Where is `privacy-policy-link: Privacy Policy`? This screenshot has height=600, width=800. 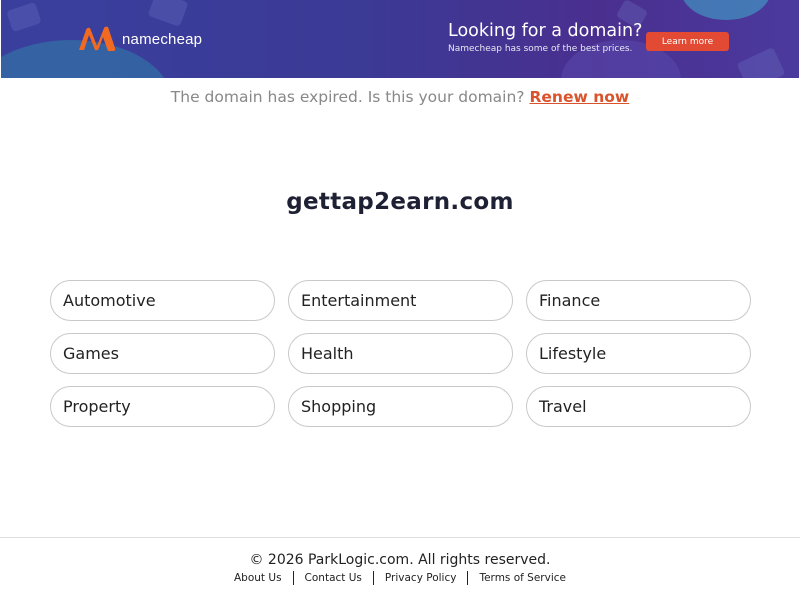
privacy-policy-link: Privacy Policy is located at coordinates (421, 578).